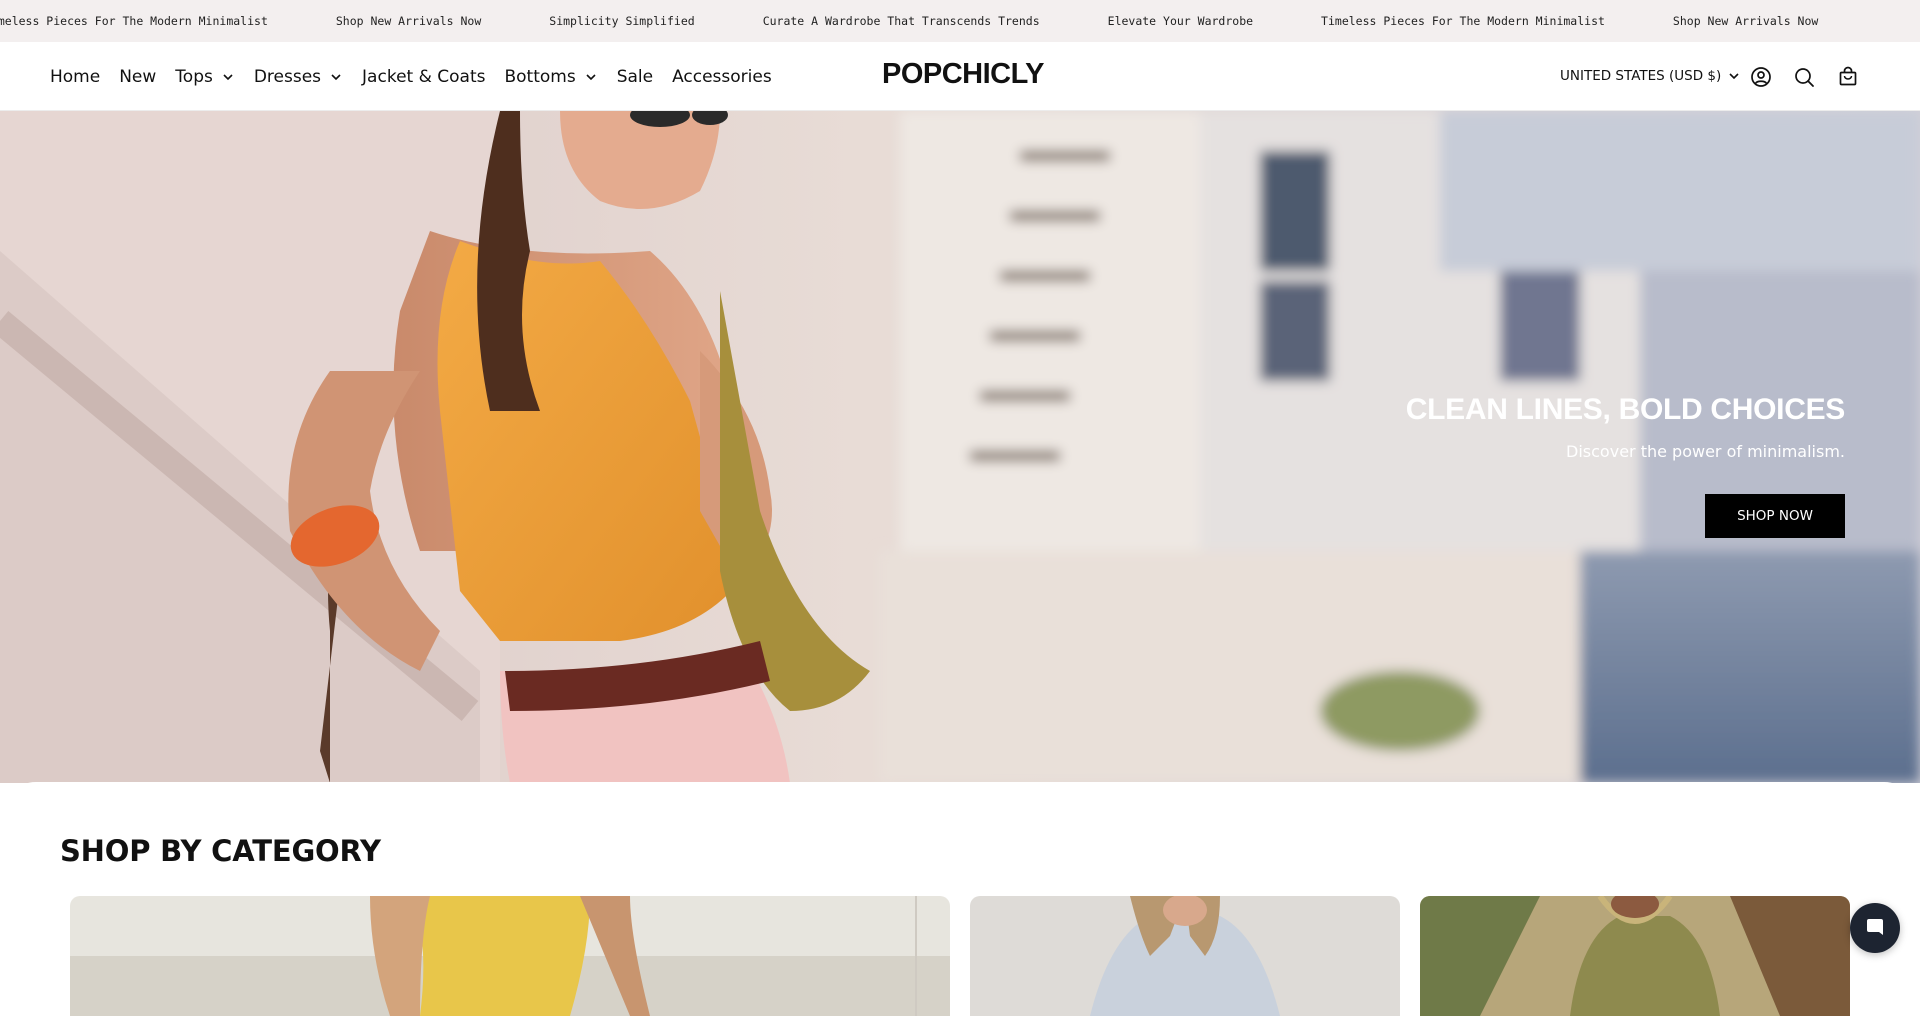 The width and height of the screenshot is (1920, 1016). What do you see at coordinates (1705, 451) in the screenshot?
I see `hero-subtitle: Discover the power of minimalism.` at bounding box center [1705, 451].